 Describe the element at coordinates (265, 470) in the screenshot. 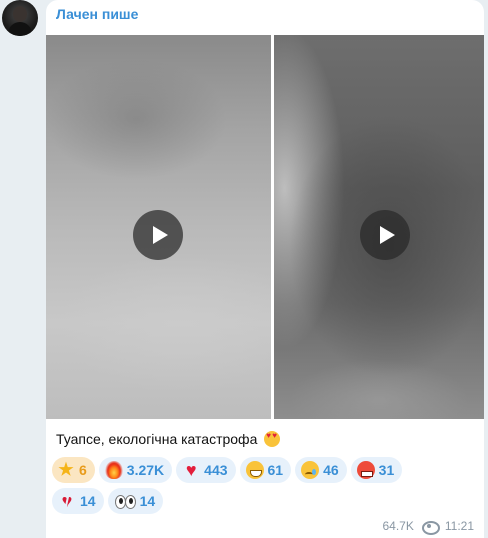

I see `reaction-grin: 61` at that location.